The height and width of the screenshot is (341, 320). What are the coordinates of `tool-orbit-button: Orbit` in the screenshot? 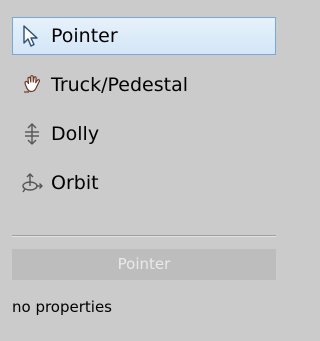 It's located at (144, 183).